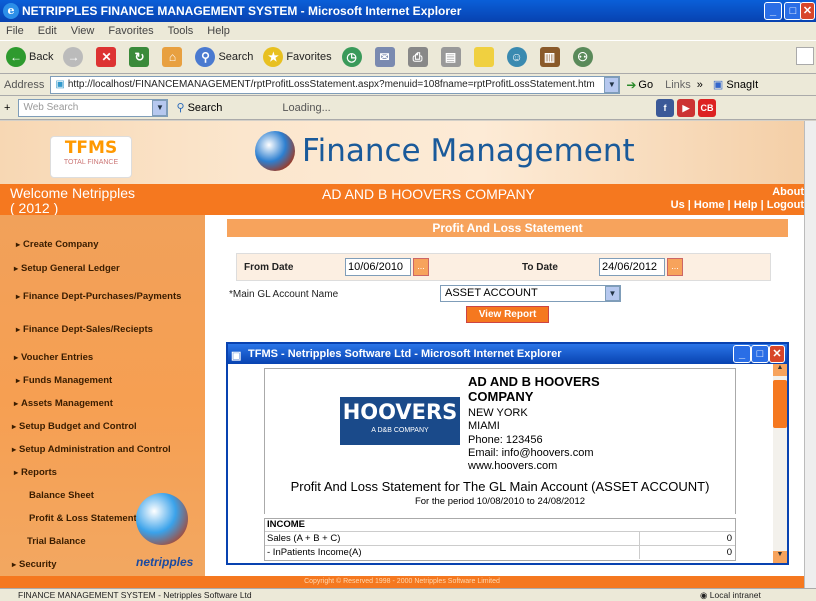  Describe the element at coordinates (737, 192) in the screenshot. I see `about-link: About` at that location.